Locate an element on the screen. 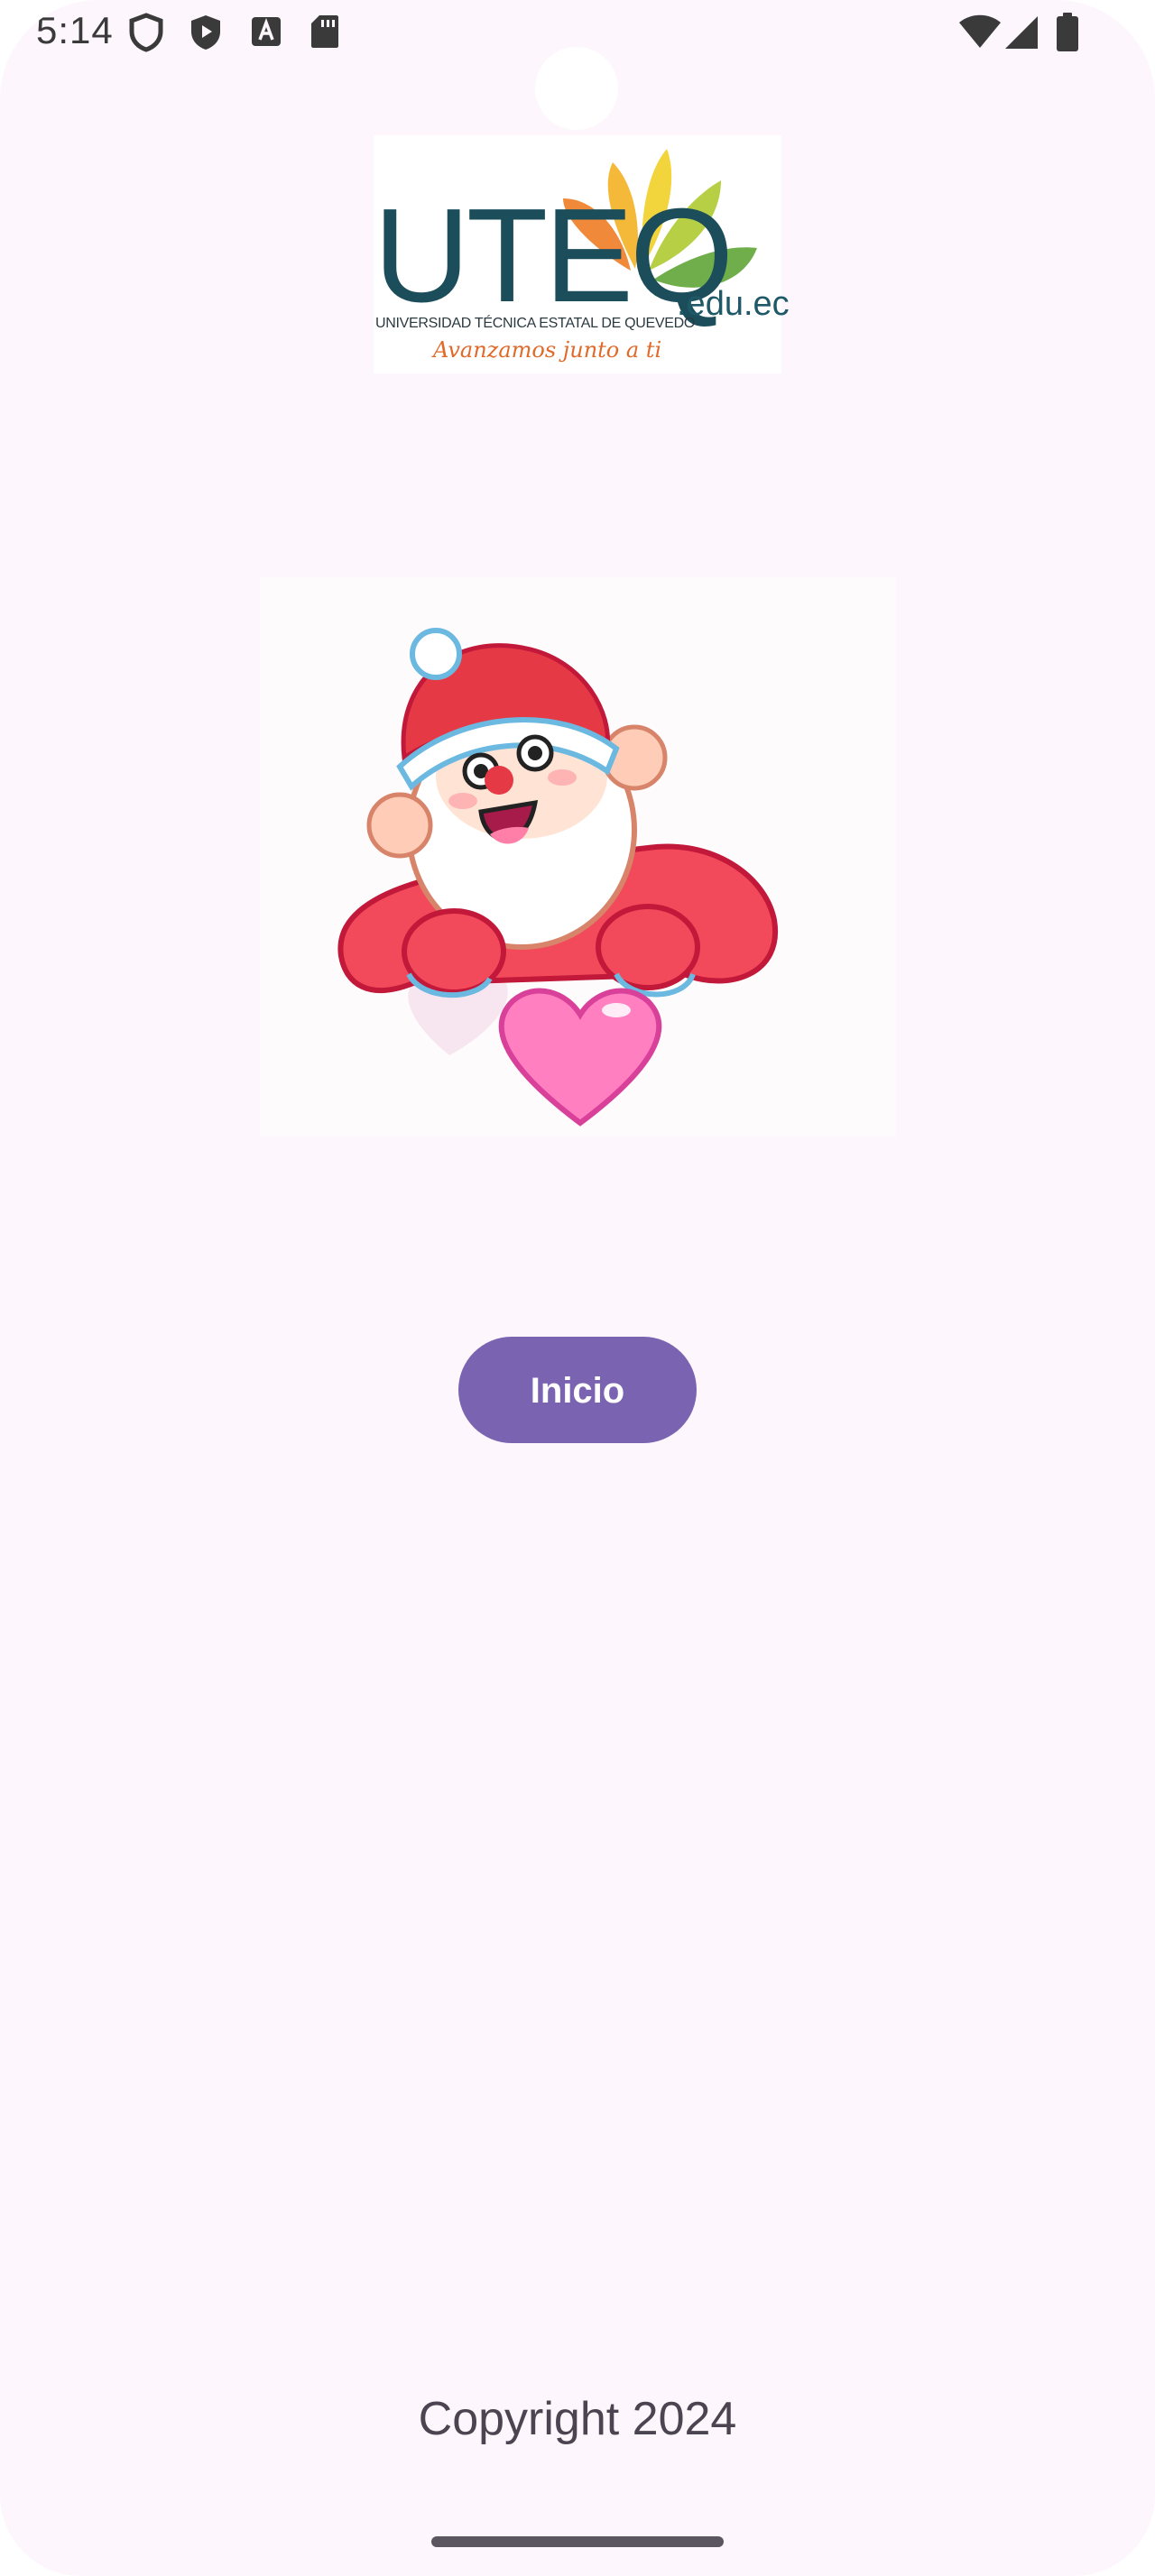 Image resolution: width=1155 pixels, height=2576 pixels. home-indicator is located at coordinates (577, 2541).